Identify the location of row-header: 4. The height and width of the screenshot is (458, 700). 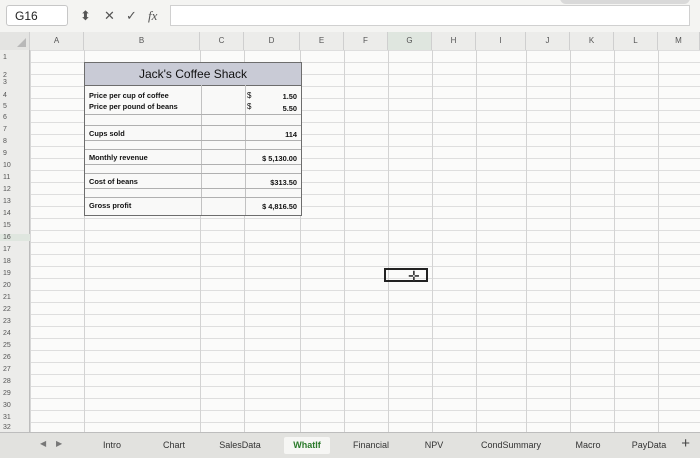
(15, 95).